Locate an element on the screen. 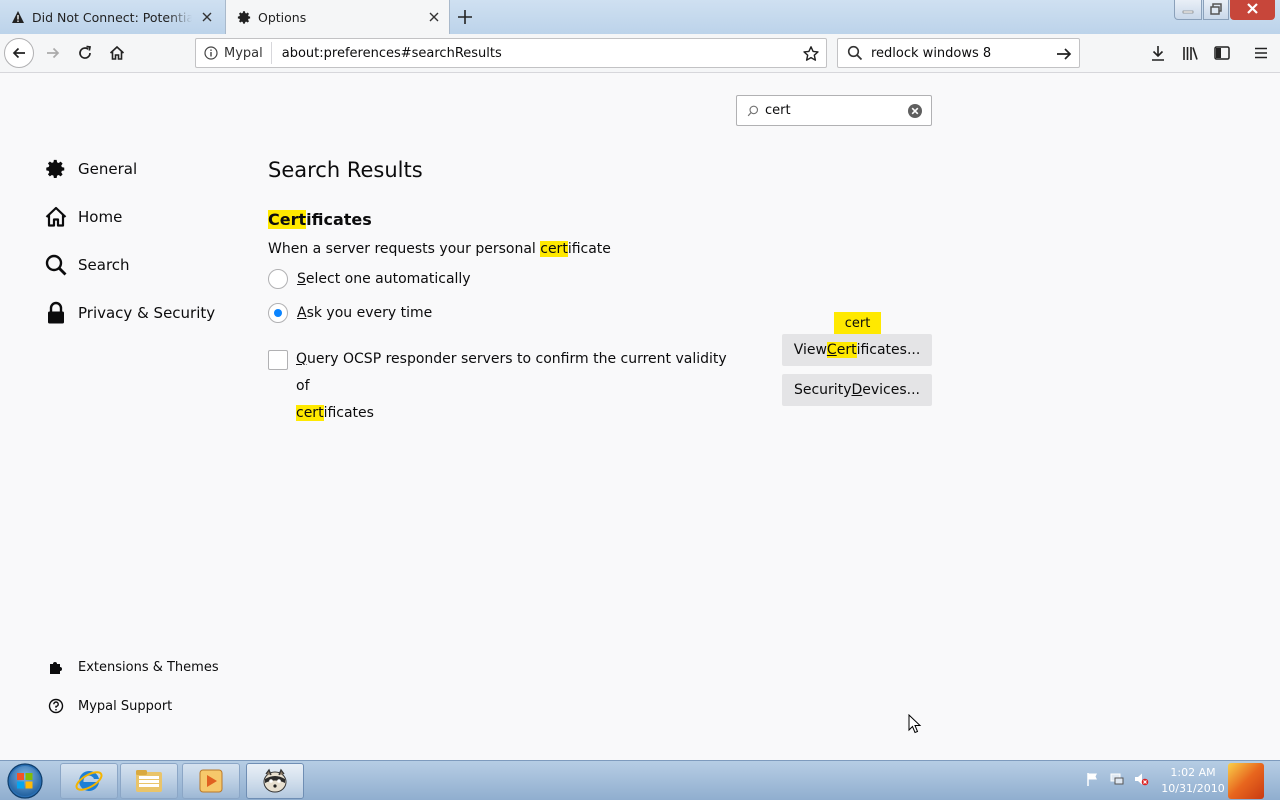 The width and height of the screenshot is (1280, 800). identity-box: Mypal is located at coordinates (234, 53).